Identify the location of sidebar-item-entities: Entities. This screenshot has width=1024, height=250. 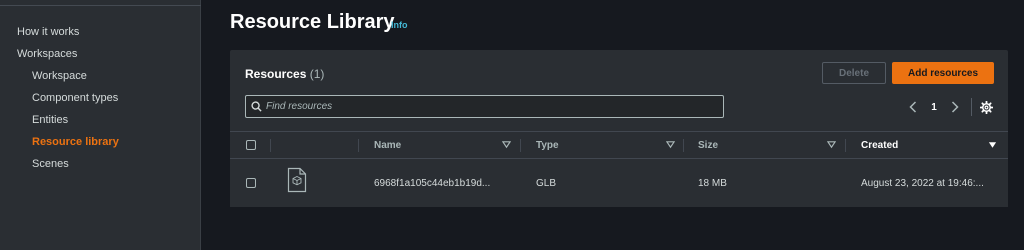
(50, 120).